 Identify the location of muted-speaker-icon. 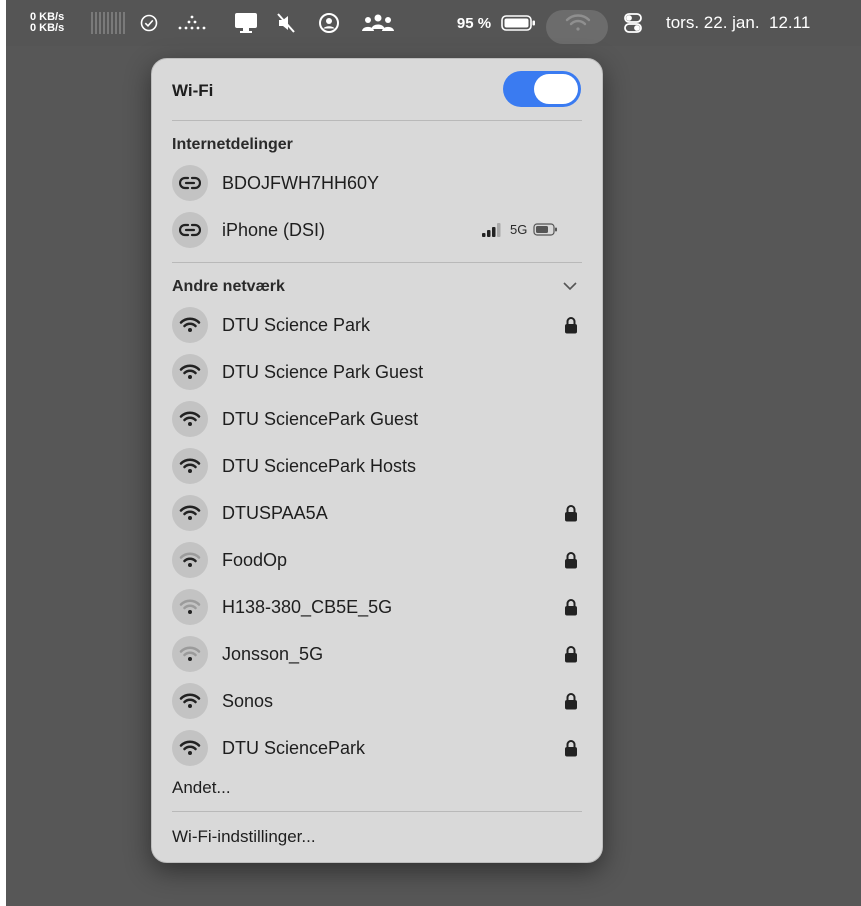
(286, 23).